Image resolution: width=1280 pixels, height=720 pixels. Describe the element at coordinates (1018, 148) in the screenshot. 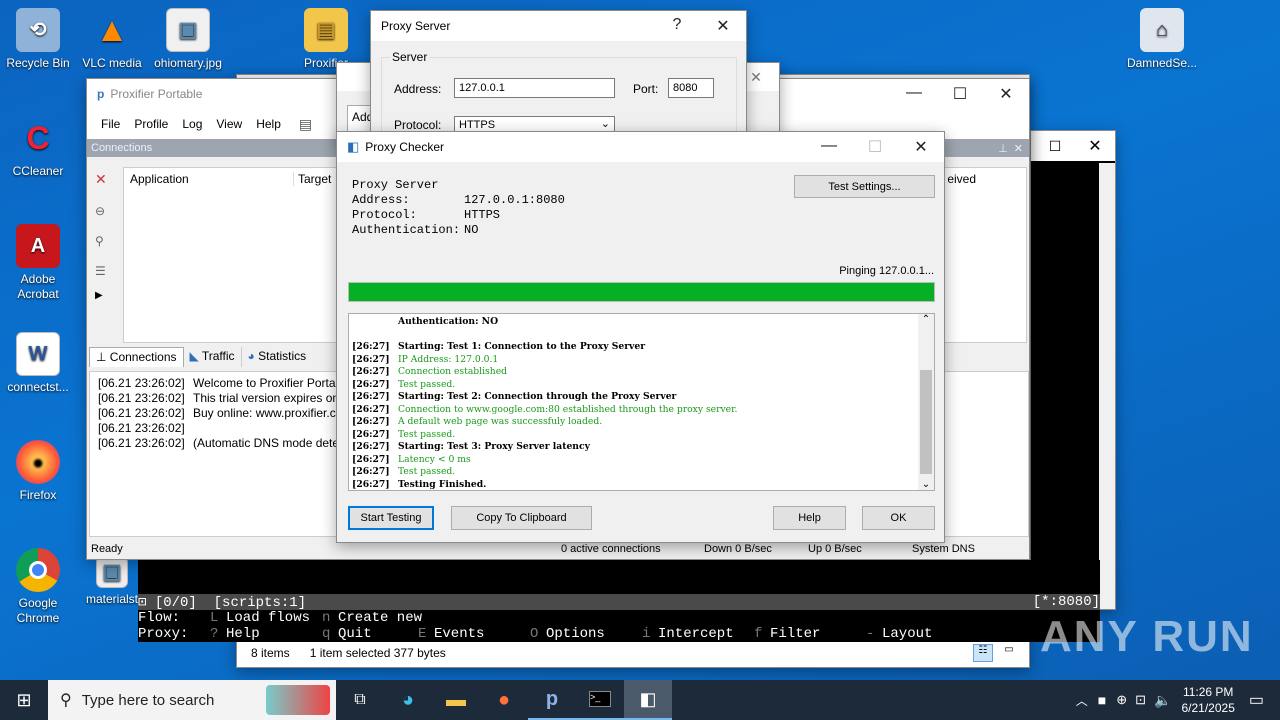

I see `panel-close-icon: ✕` at that location.